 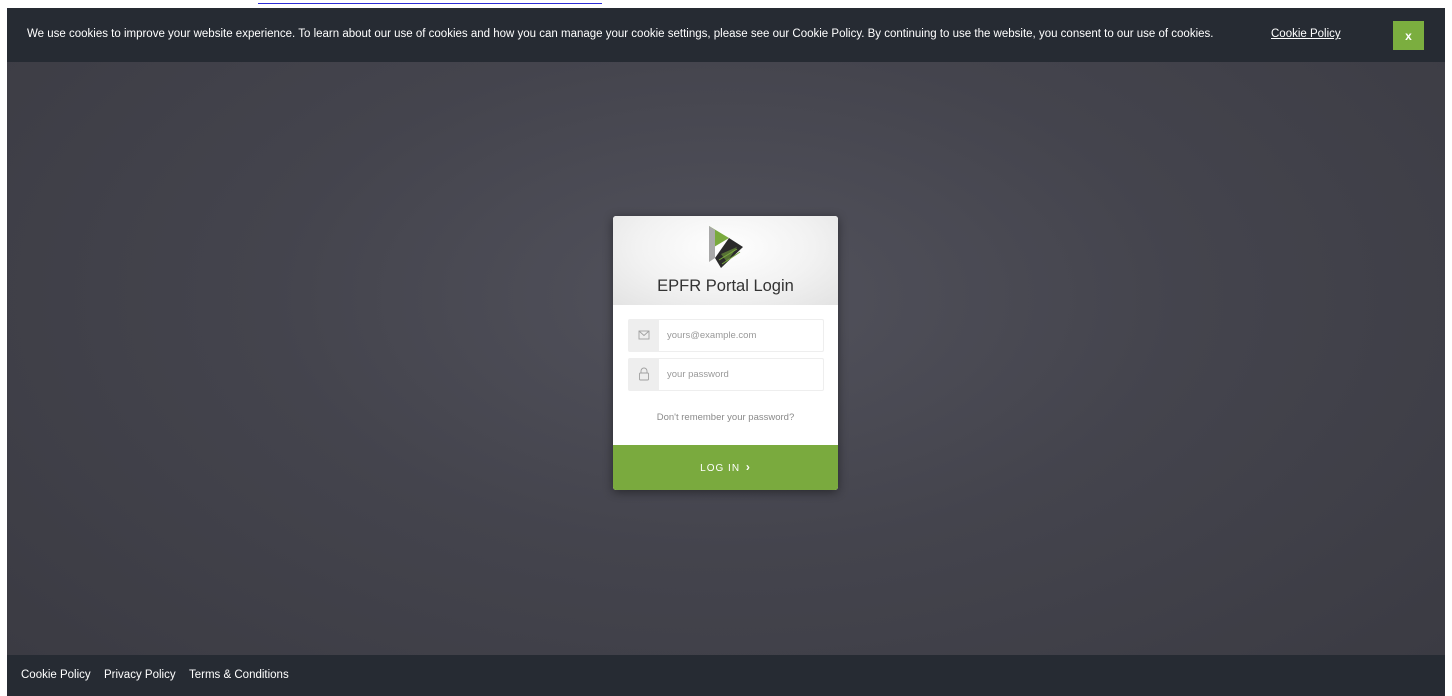 What do you see at coordinates (1408, 35) in the screenshot?
I see `cookie-close-button: x` at bounding box center [1408, 35].